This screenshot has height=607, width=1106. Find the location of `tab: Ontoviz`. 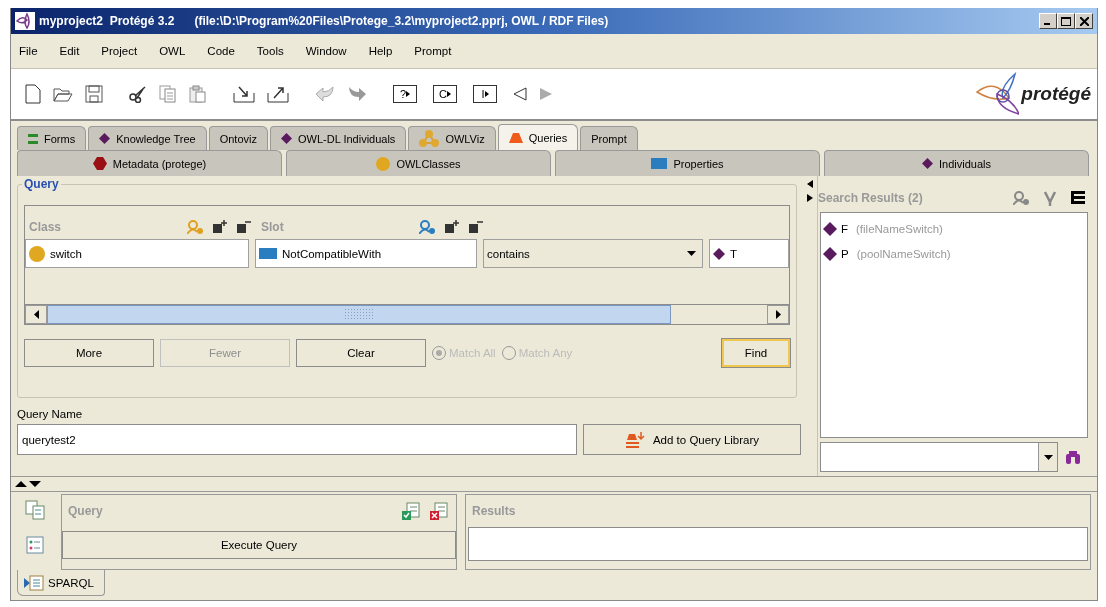

tab: Ontoviz is located at coordinates (238, 138).